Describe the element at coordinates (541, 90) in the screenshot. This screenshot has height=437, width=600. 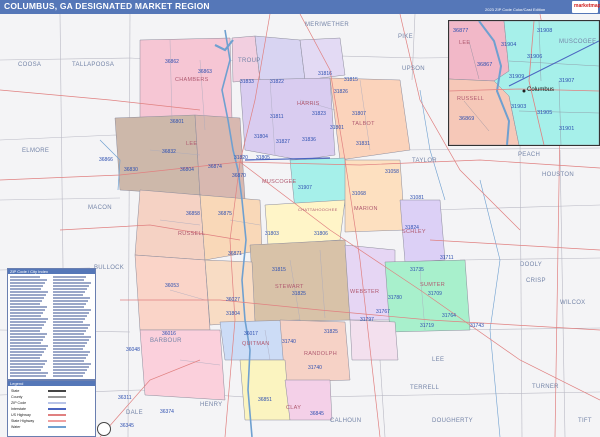
I see `inset-city-label: Columbus` at that location.